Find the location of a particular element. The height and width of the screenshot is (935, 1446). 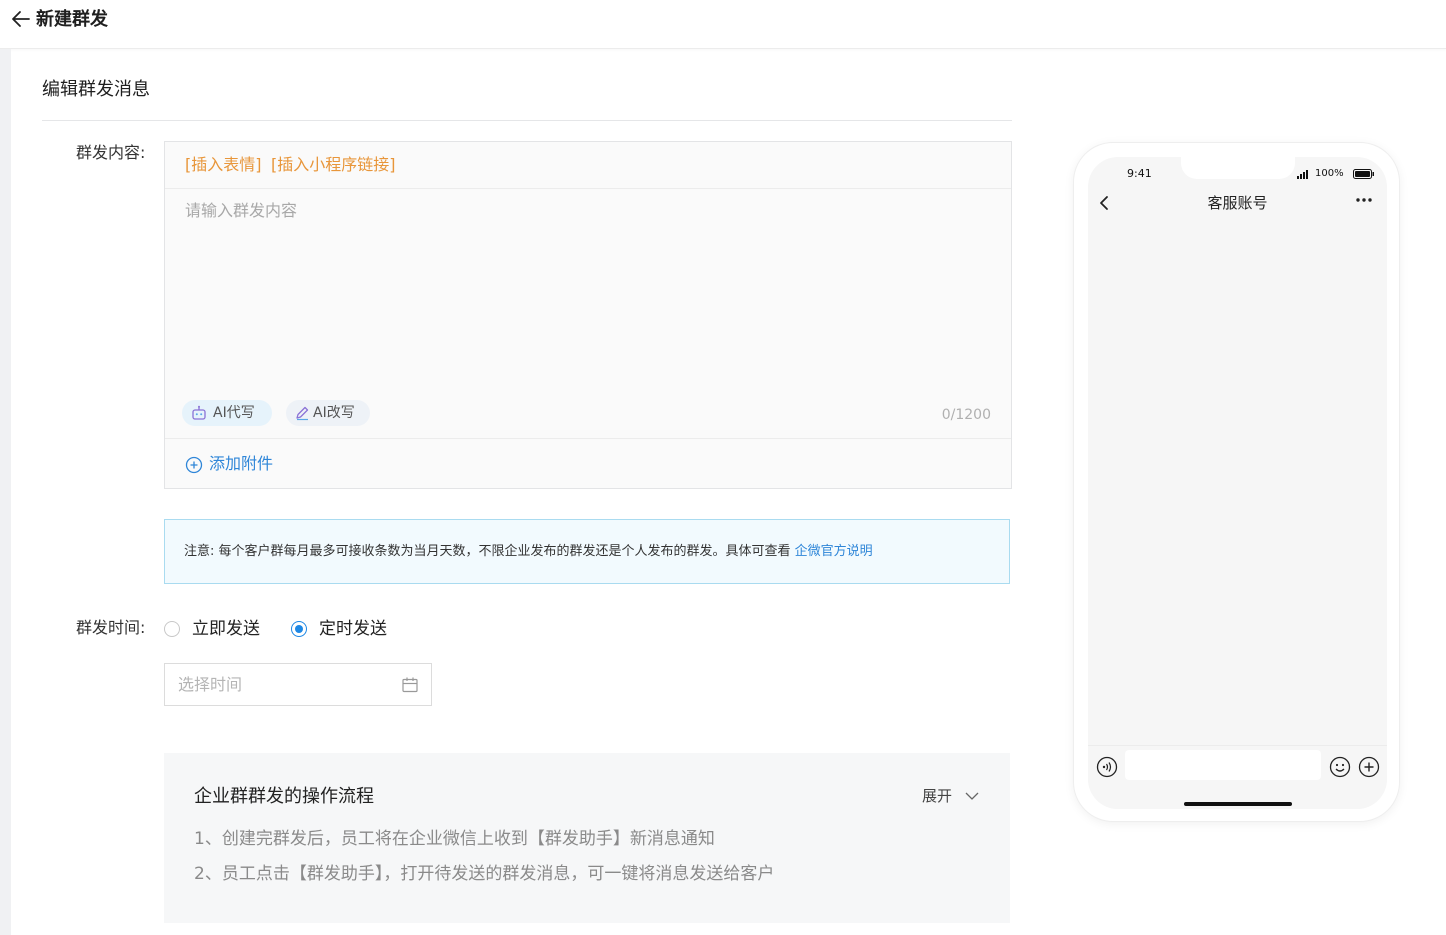

official-doc-link: 企微官方说明 is located at coordinates (834, 551).